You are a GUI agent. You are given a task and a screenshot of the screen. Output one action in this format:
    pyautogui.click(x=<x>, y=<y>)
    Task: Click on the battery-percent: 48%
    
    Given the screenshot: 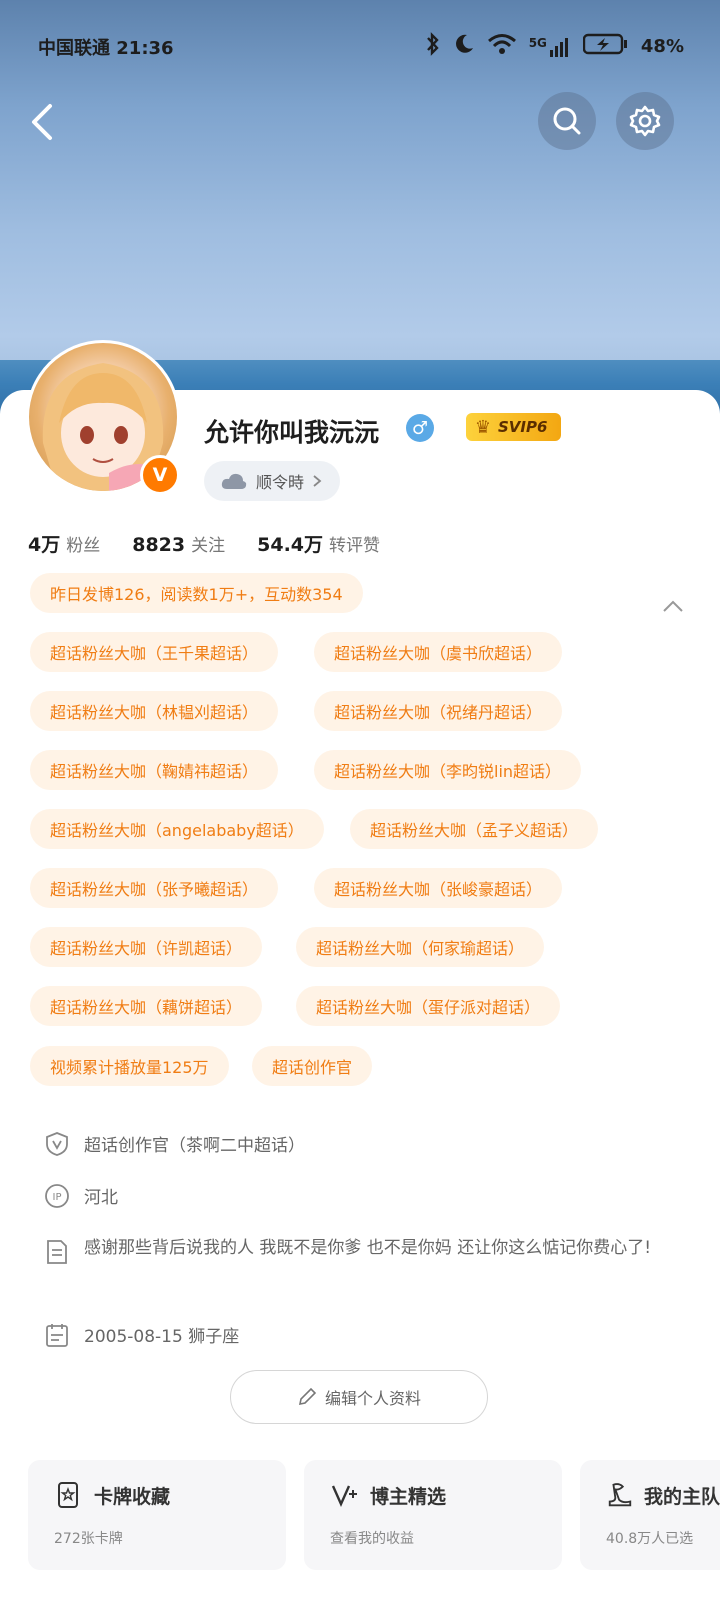 What is the action you would take?
    pyautogui.click(x=662, y=46)
    